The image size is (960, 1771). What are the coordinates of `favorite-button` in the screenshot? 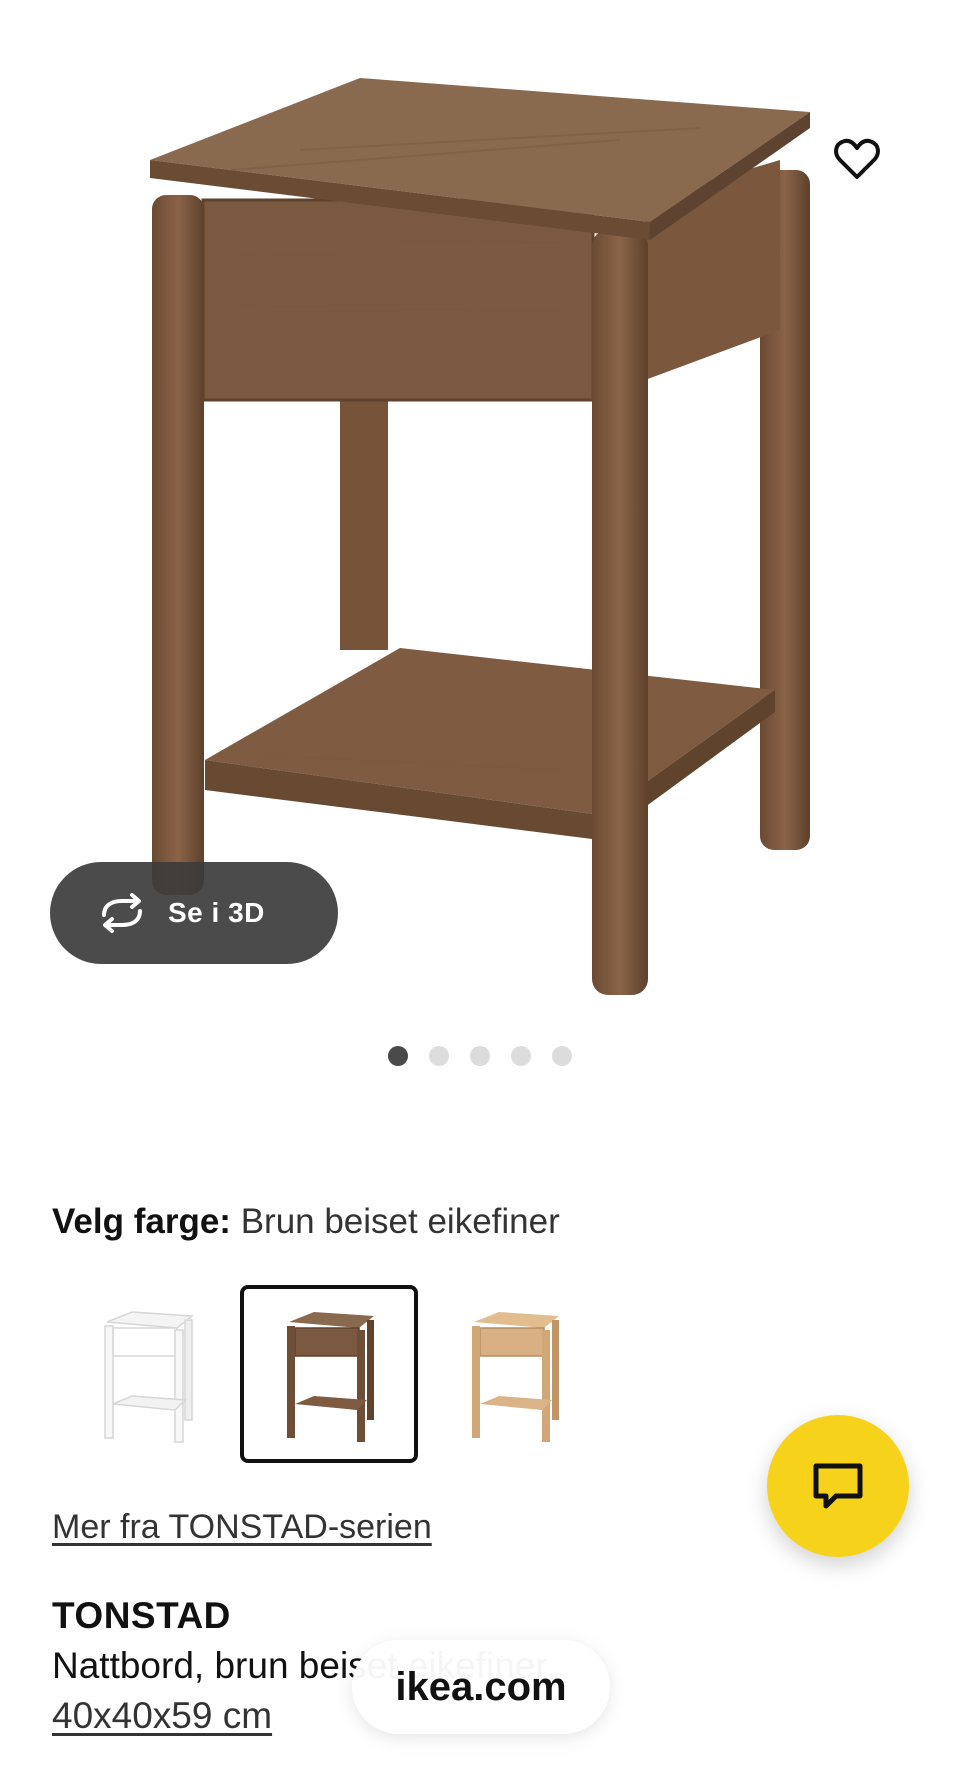 It's located at (857, 159).